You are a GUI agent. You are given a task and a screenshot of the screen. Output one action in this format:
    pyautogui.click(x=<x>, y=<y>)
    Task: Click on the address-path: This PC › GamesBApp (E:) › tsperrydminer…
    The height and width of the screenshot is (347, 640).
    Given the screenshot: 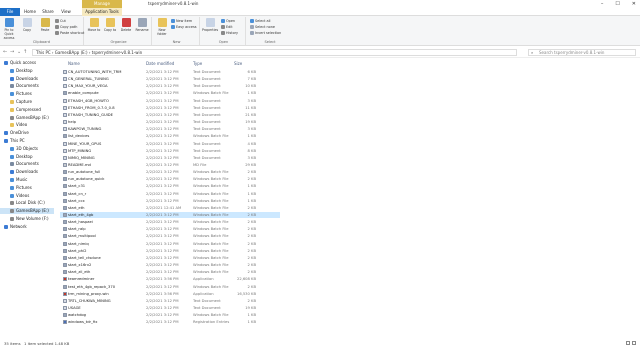 What is the action you would take?
    pyautogui.click(x=274, y=52)
    